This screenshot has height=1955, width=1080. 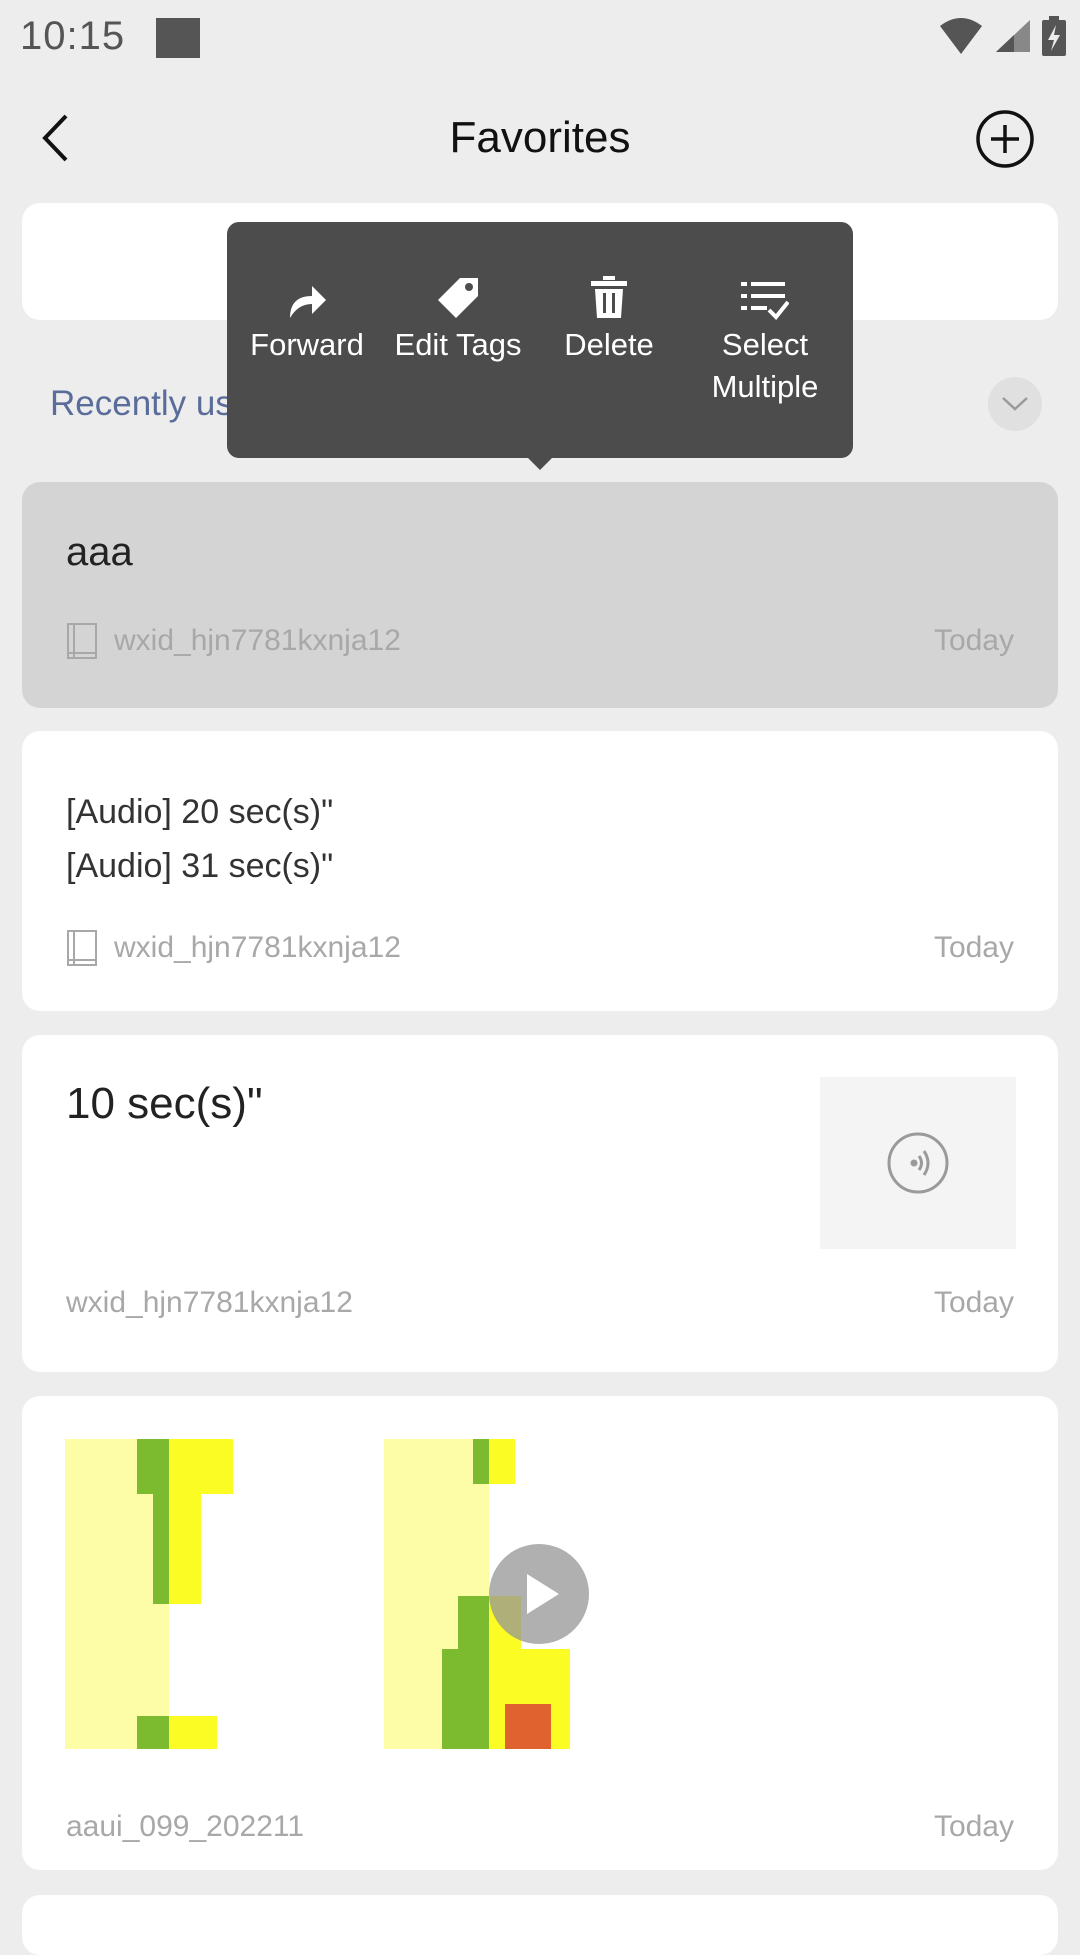 I want to click on play-icon, so click(x=539, y=1594).